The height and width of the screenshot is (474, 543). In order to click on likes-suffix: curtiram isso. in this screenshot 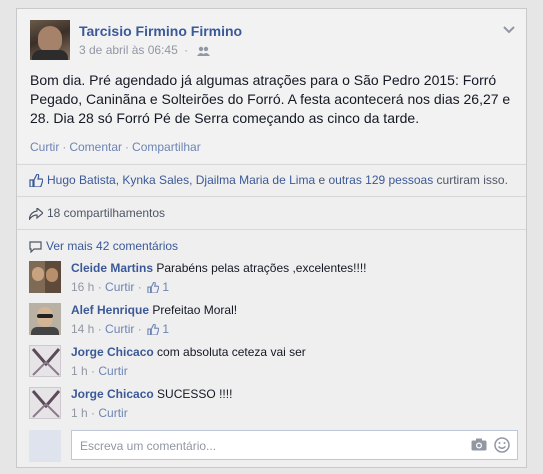, I will do `click(470, 180)`.